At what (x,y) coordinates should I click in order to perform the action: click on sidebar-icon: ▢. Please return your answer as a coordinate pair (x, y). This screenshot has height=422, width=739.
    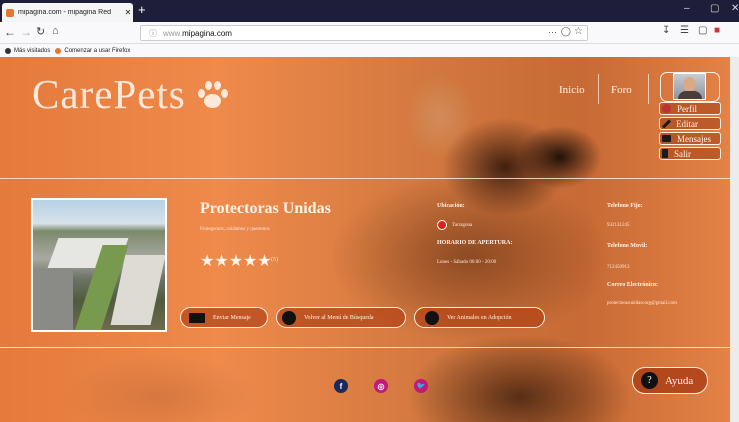
    Looking at the image, I should click on (702, 30).